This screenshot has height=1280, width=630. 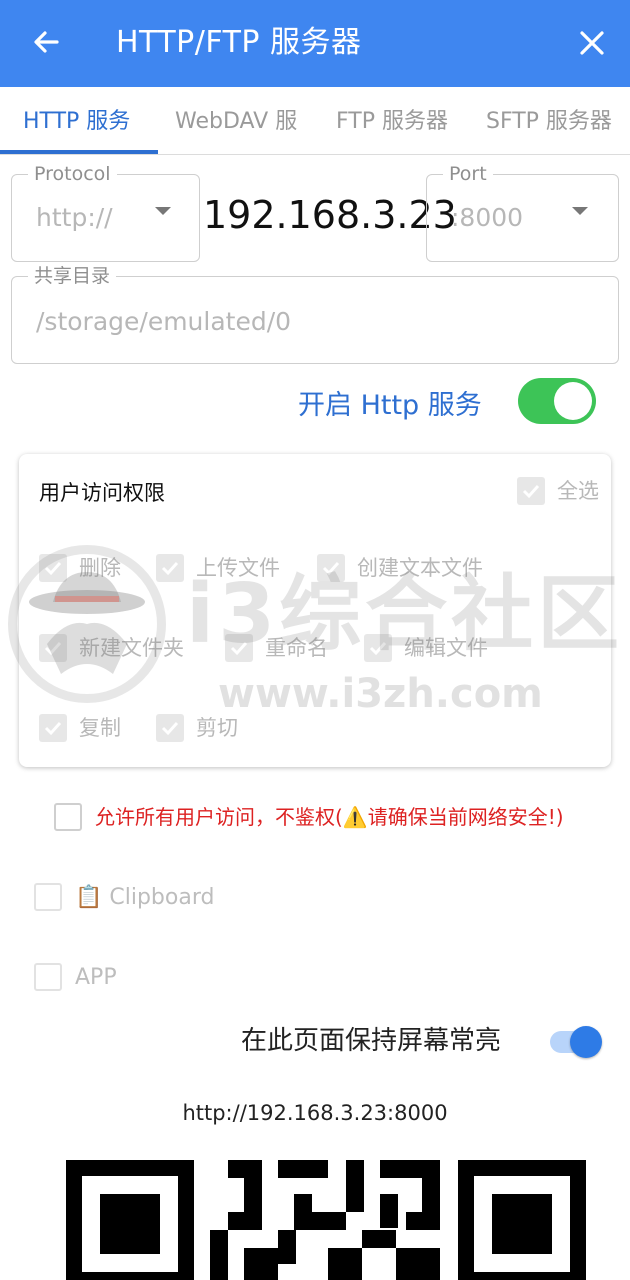 I want to click on perm-rename-label: 重命名, so click(x=296, y=648).